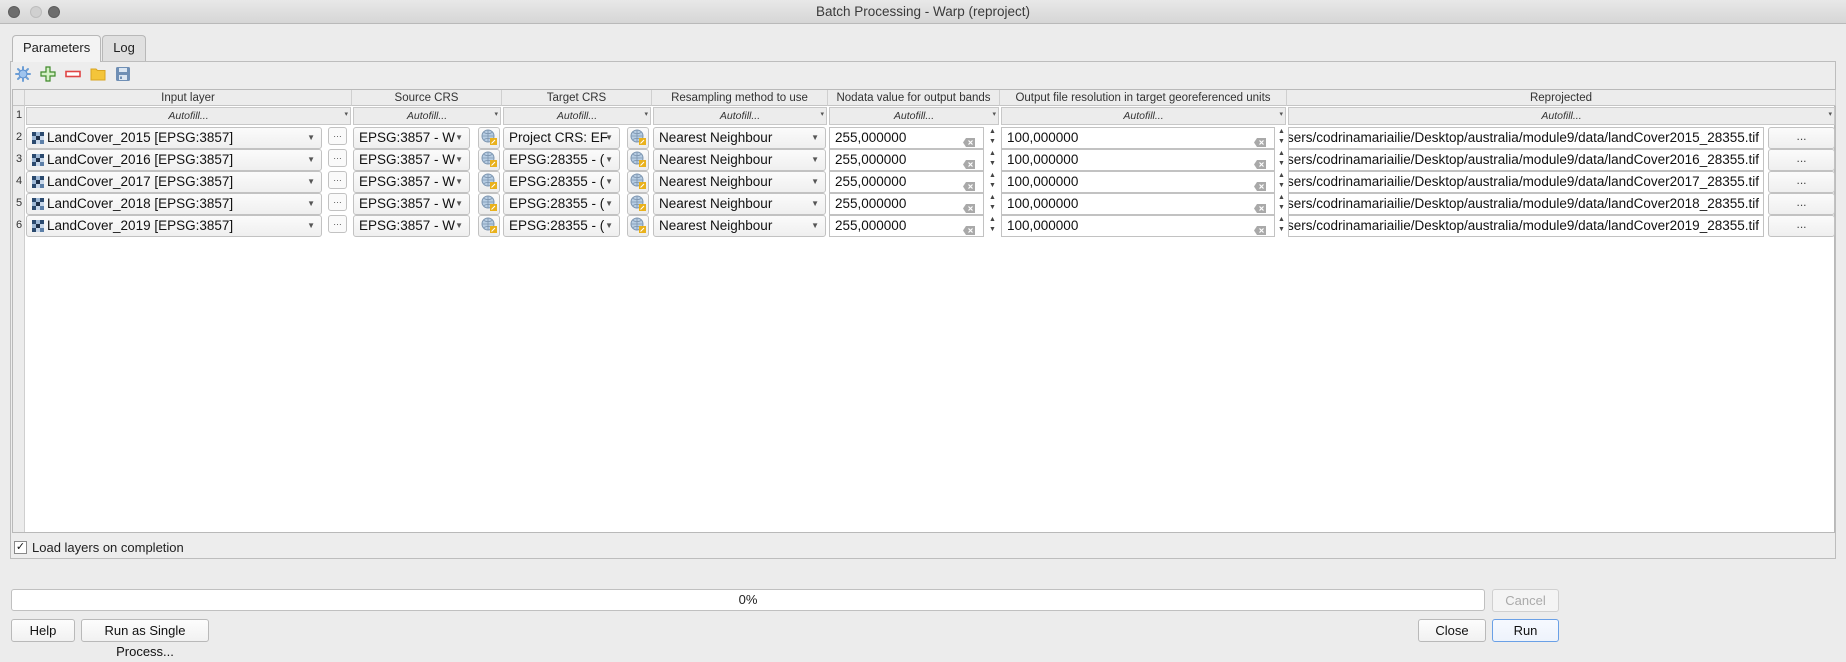 The image size is (1846, 662). Describe the element at coordinates (98, 74) in the screenshot. I see `open-folder-icon` at that location.